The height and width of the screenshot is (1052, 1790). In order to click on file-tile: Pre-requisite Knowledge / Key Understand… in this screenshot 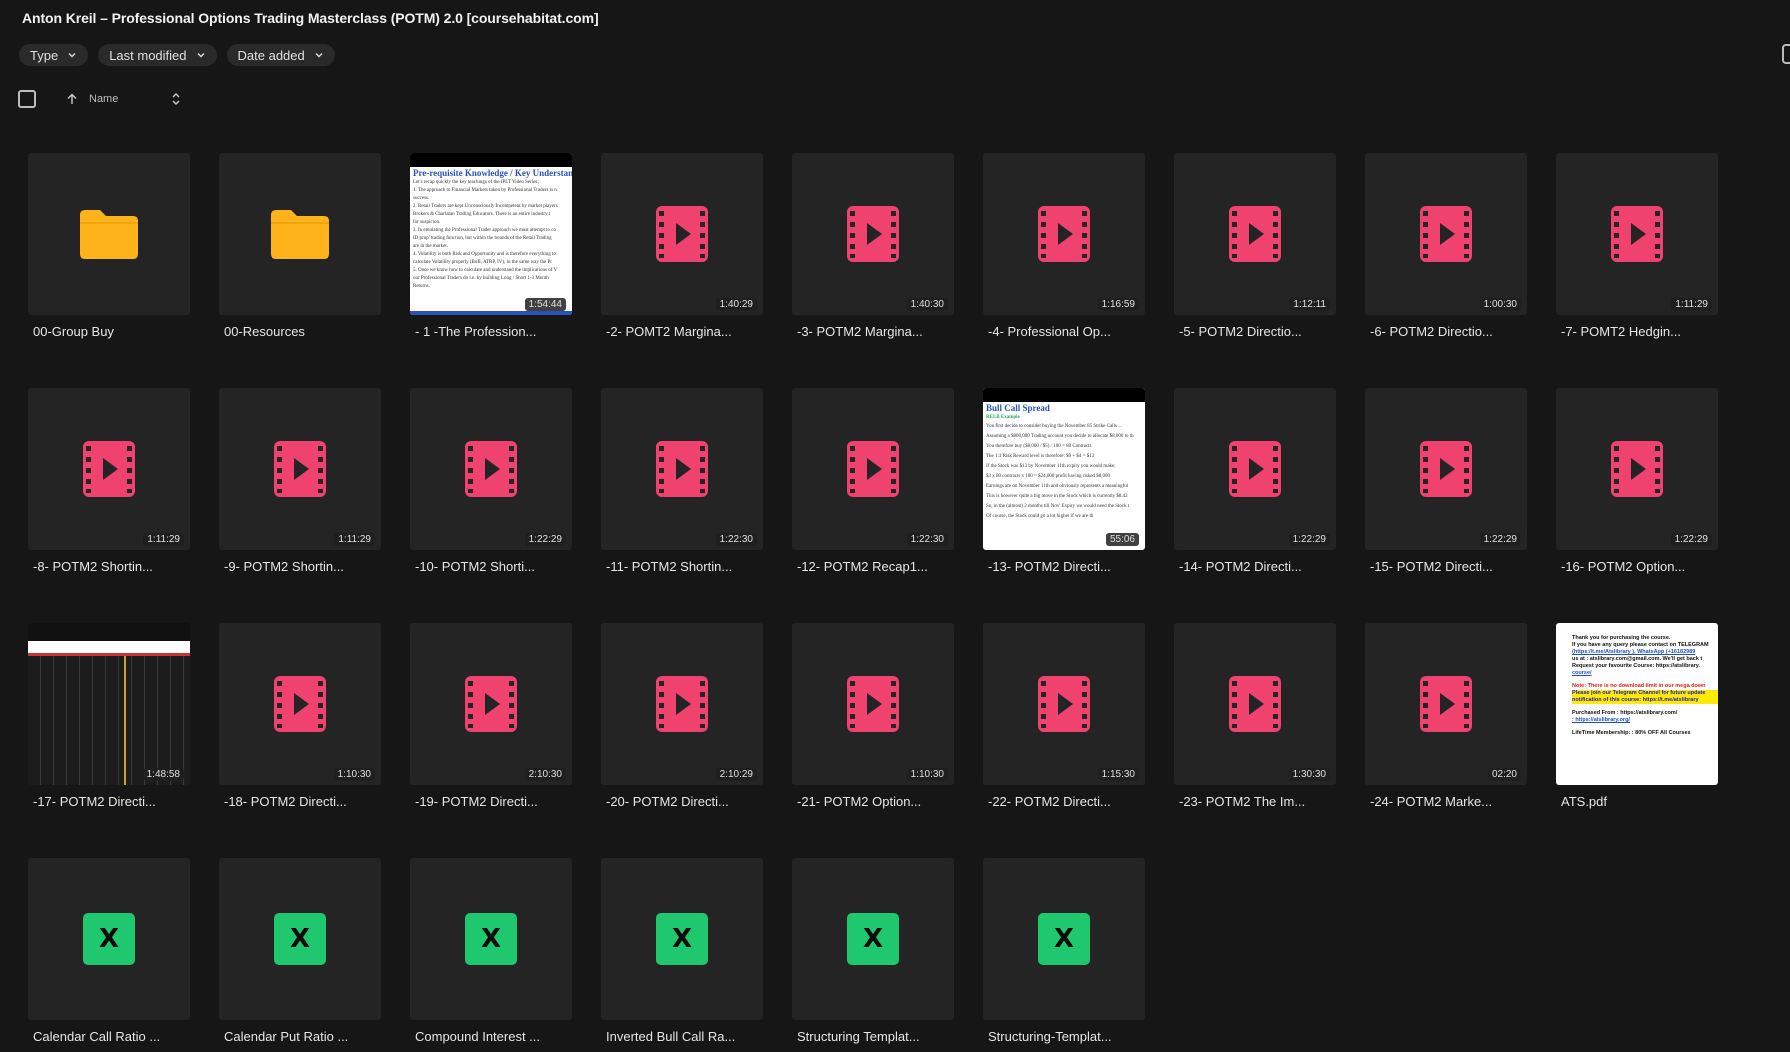, I will do `click(491, 246)`.